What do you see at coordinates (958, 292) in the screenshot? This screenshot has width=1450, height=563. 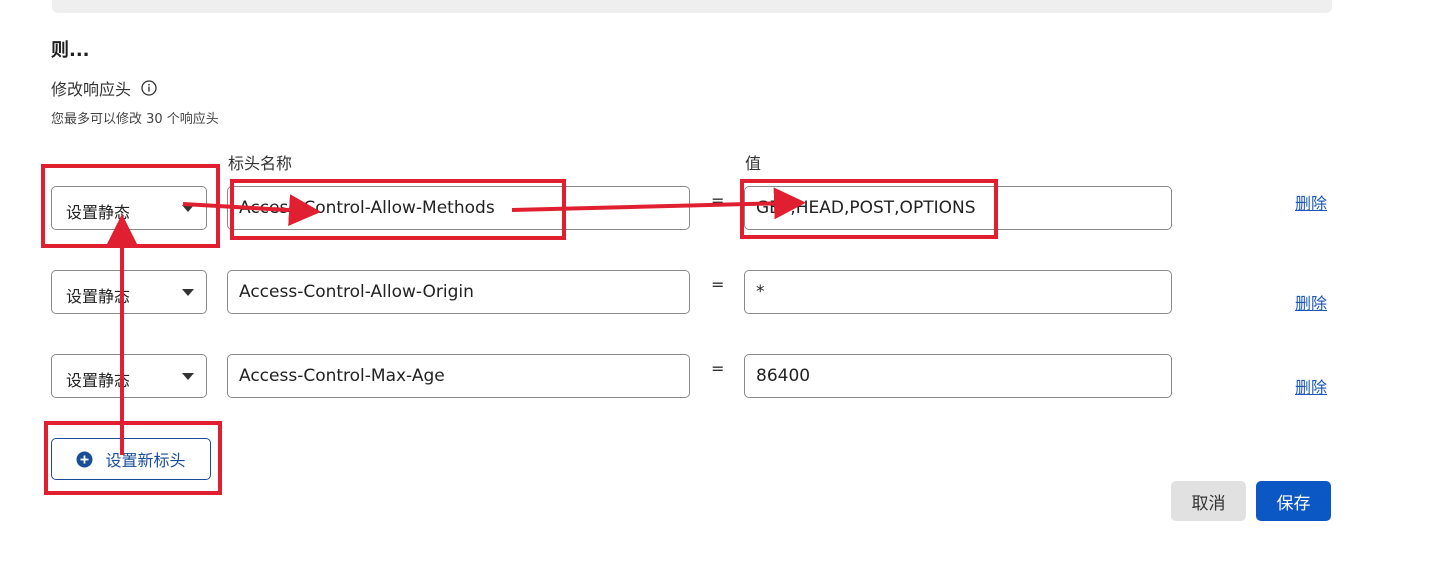 I see `header-value-input: *` at bounding box center [958, 292].